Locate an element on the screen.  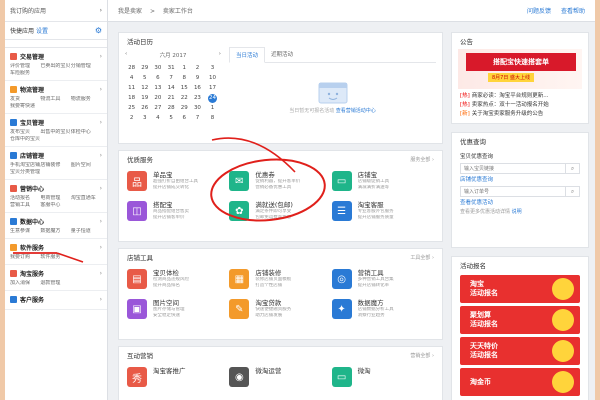
service-tile: ◉ 微淘运营 is located at coordinates (280, 380).